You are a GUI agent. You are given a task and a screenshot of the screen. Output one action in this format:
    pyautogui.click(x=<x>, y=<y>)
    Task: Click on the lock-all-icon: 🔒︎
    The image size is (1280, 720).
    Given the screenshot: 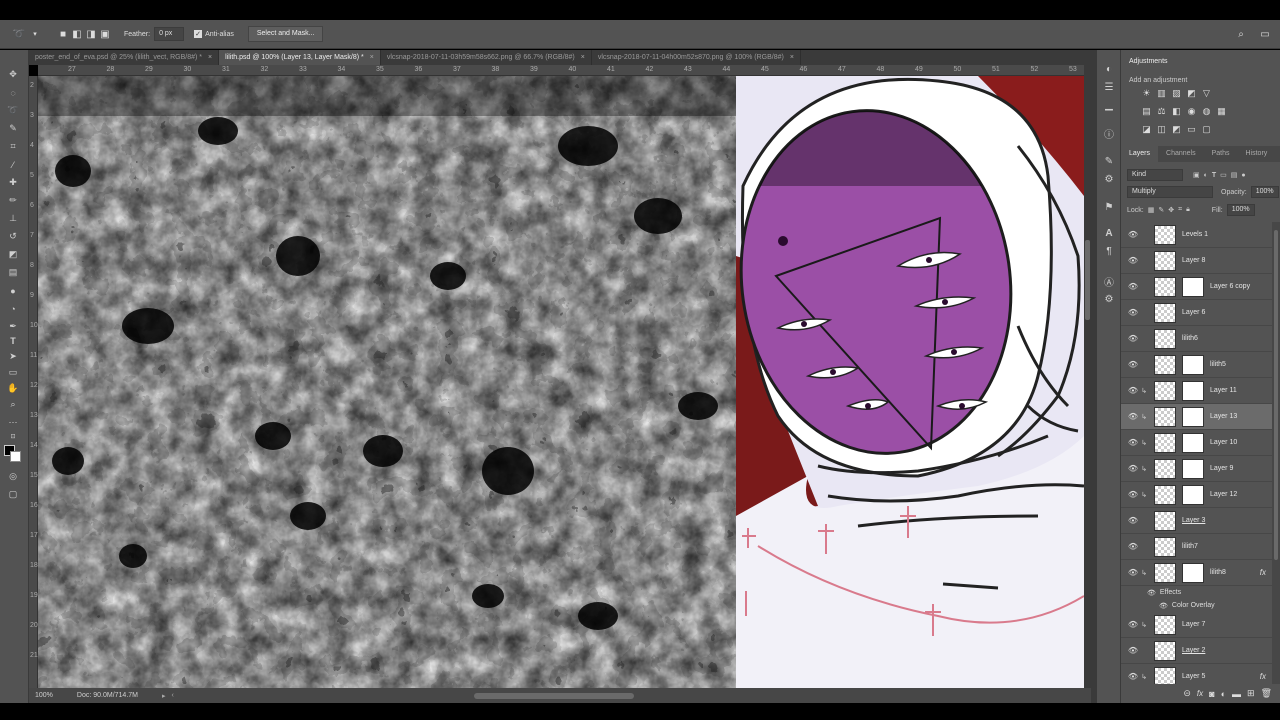 What is the action you would take?
    pyautogui.click(x=1188, y=210)
    